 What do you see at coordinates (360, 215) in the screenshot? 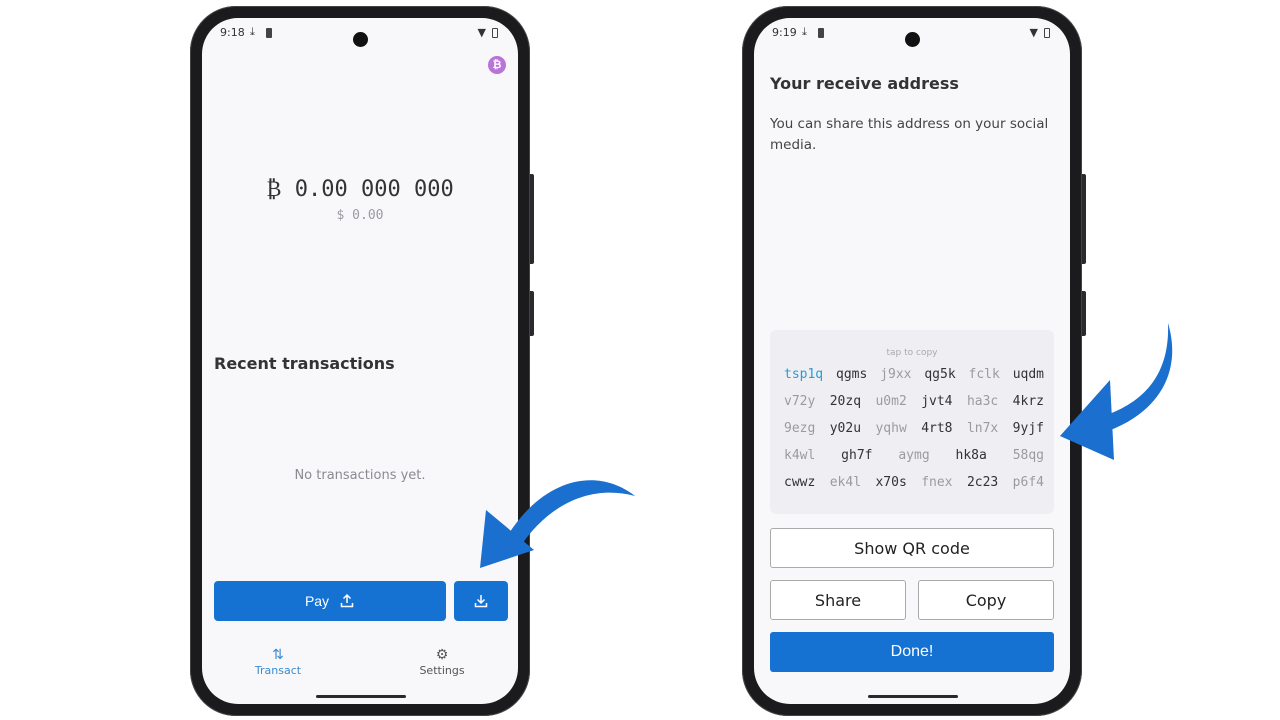
I see `fiat-balance: $ 0.00` at bounding box center [360, 215].